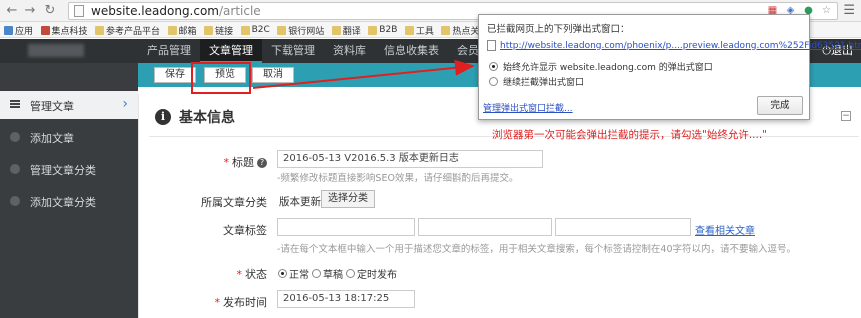  What do you see at coordinates (536, 81) in the screenshot?
I see `block-popups-option: 继续拦截弹出式窗口` at bounding box center [536, 81].